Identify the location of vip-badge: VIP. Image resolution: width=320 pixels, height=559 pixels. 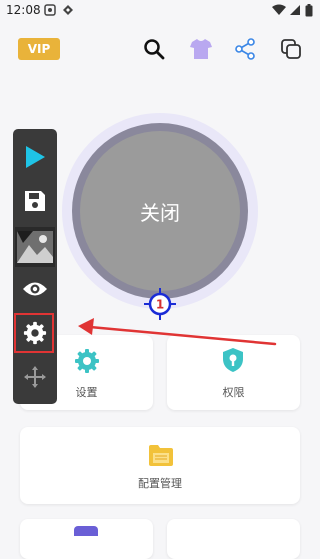
(39, 49).